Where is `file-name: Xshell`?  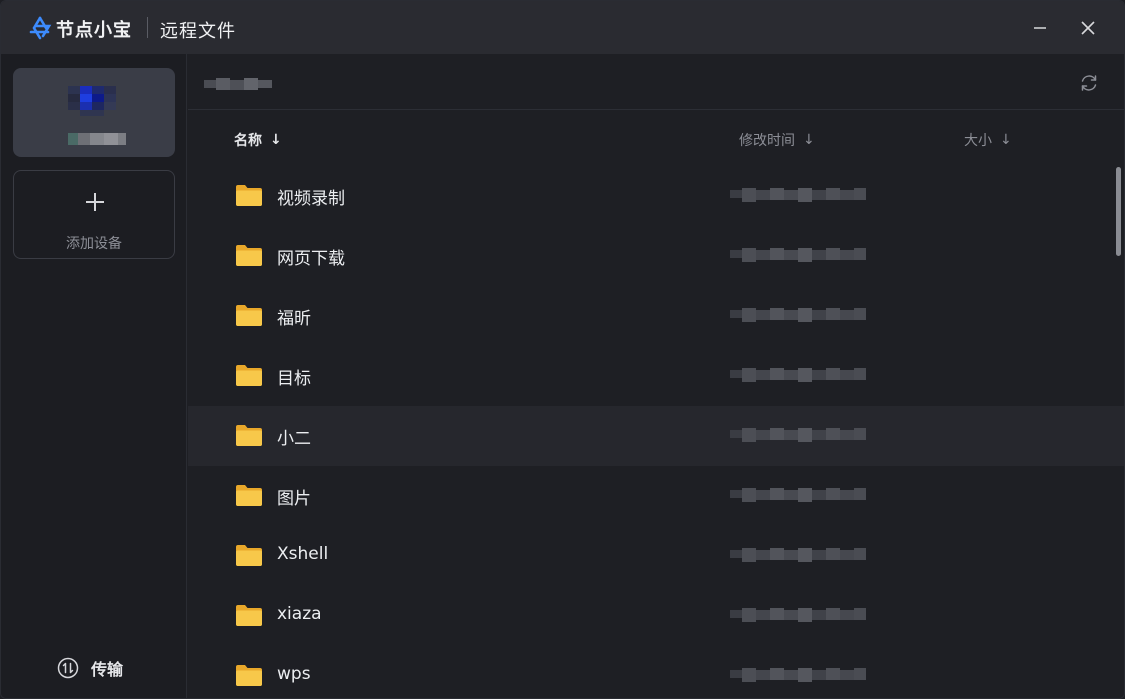 file-name: Xshell is located at coordinates (303, 554).